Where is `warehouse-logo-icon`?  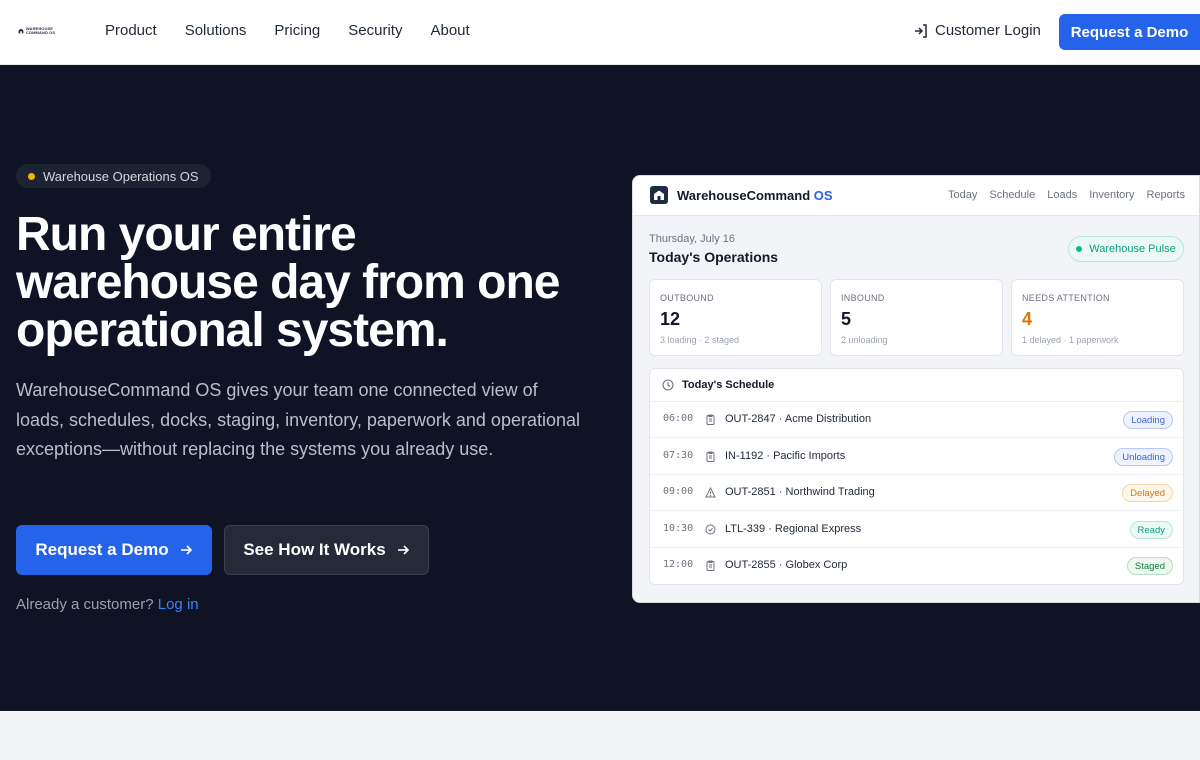 warehouse-logo-icon is located at coordinates (21, 31).